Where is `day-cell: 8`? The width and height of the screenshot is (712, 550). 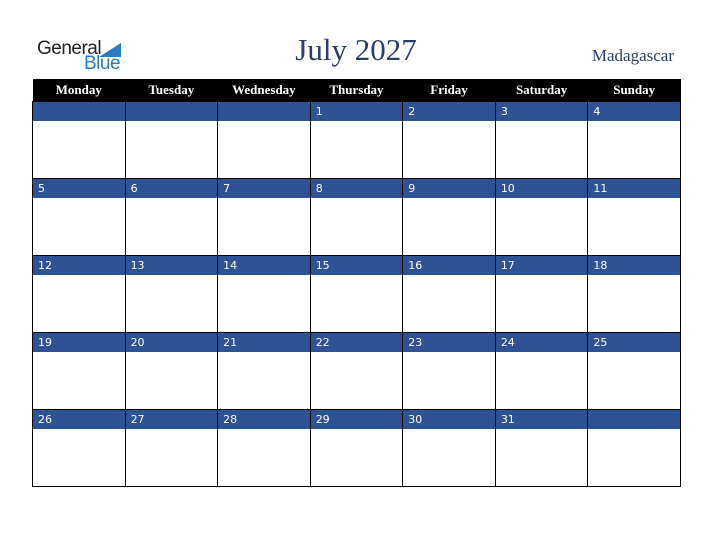
day-cell: 8 is located at coordinates (356, 217).